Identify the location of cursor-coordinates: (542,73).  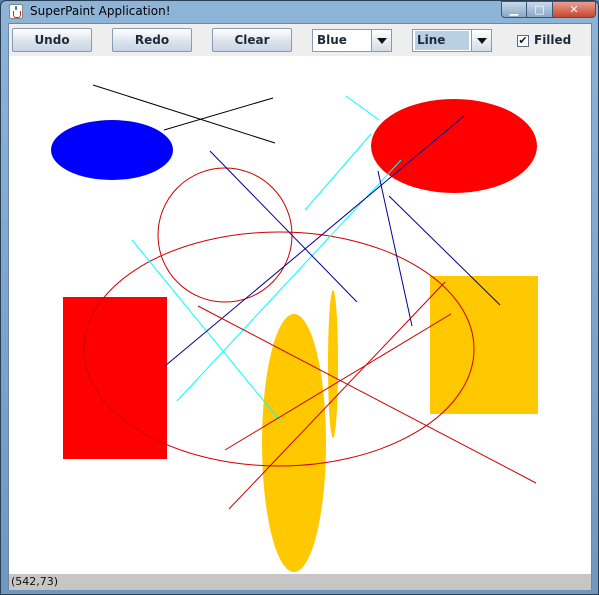
(35, 581).